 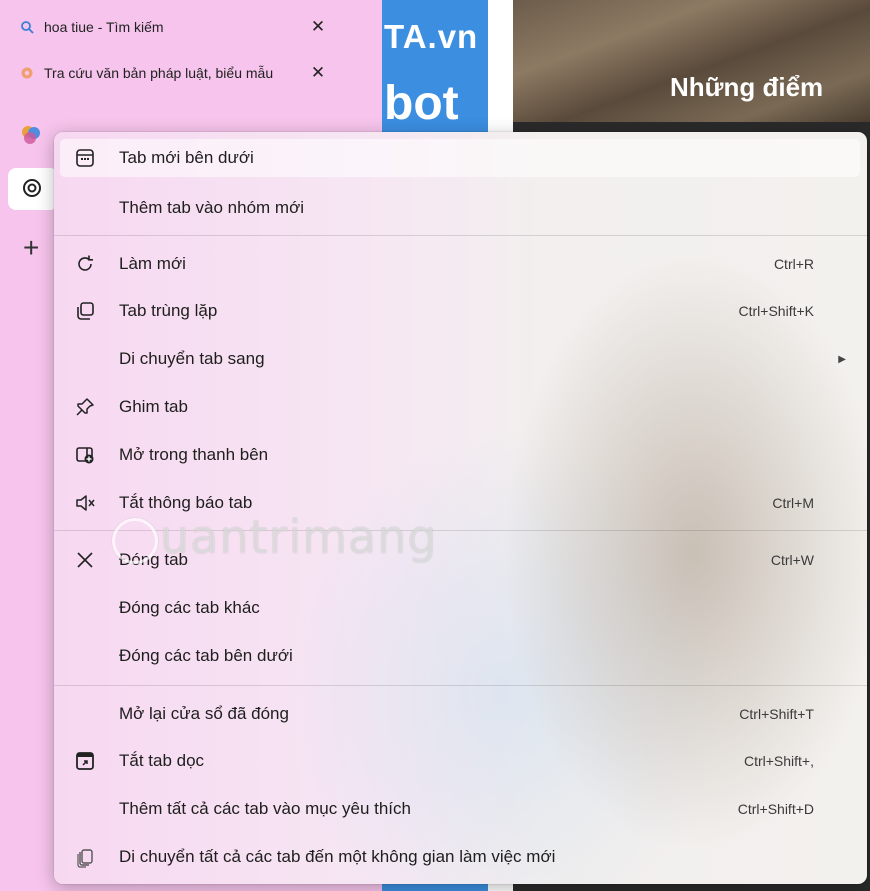 What do you see at coordinates (189, 607) in the screenshot?
I see `menu-item-label: Đóng các tab khác` at bounding box center [189, 607].